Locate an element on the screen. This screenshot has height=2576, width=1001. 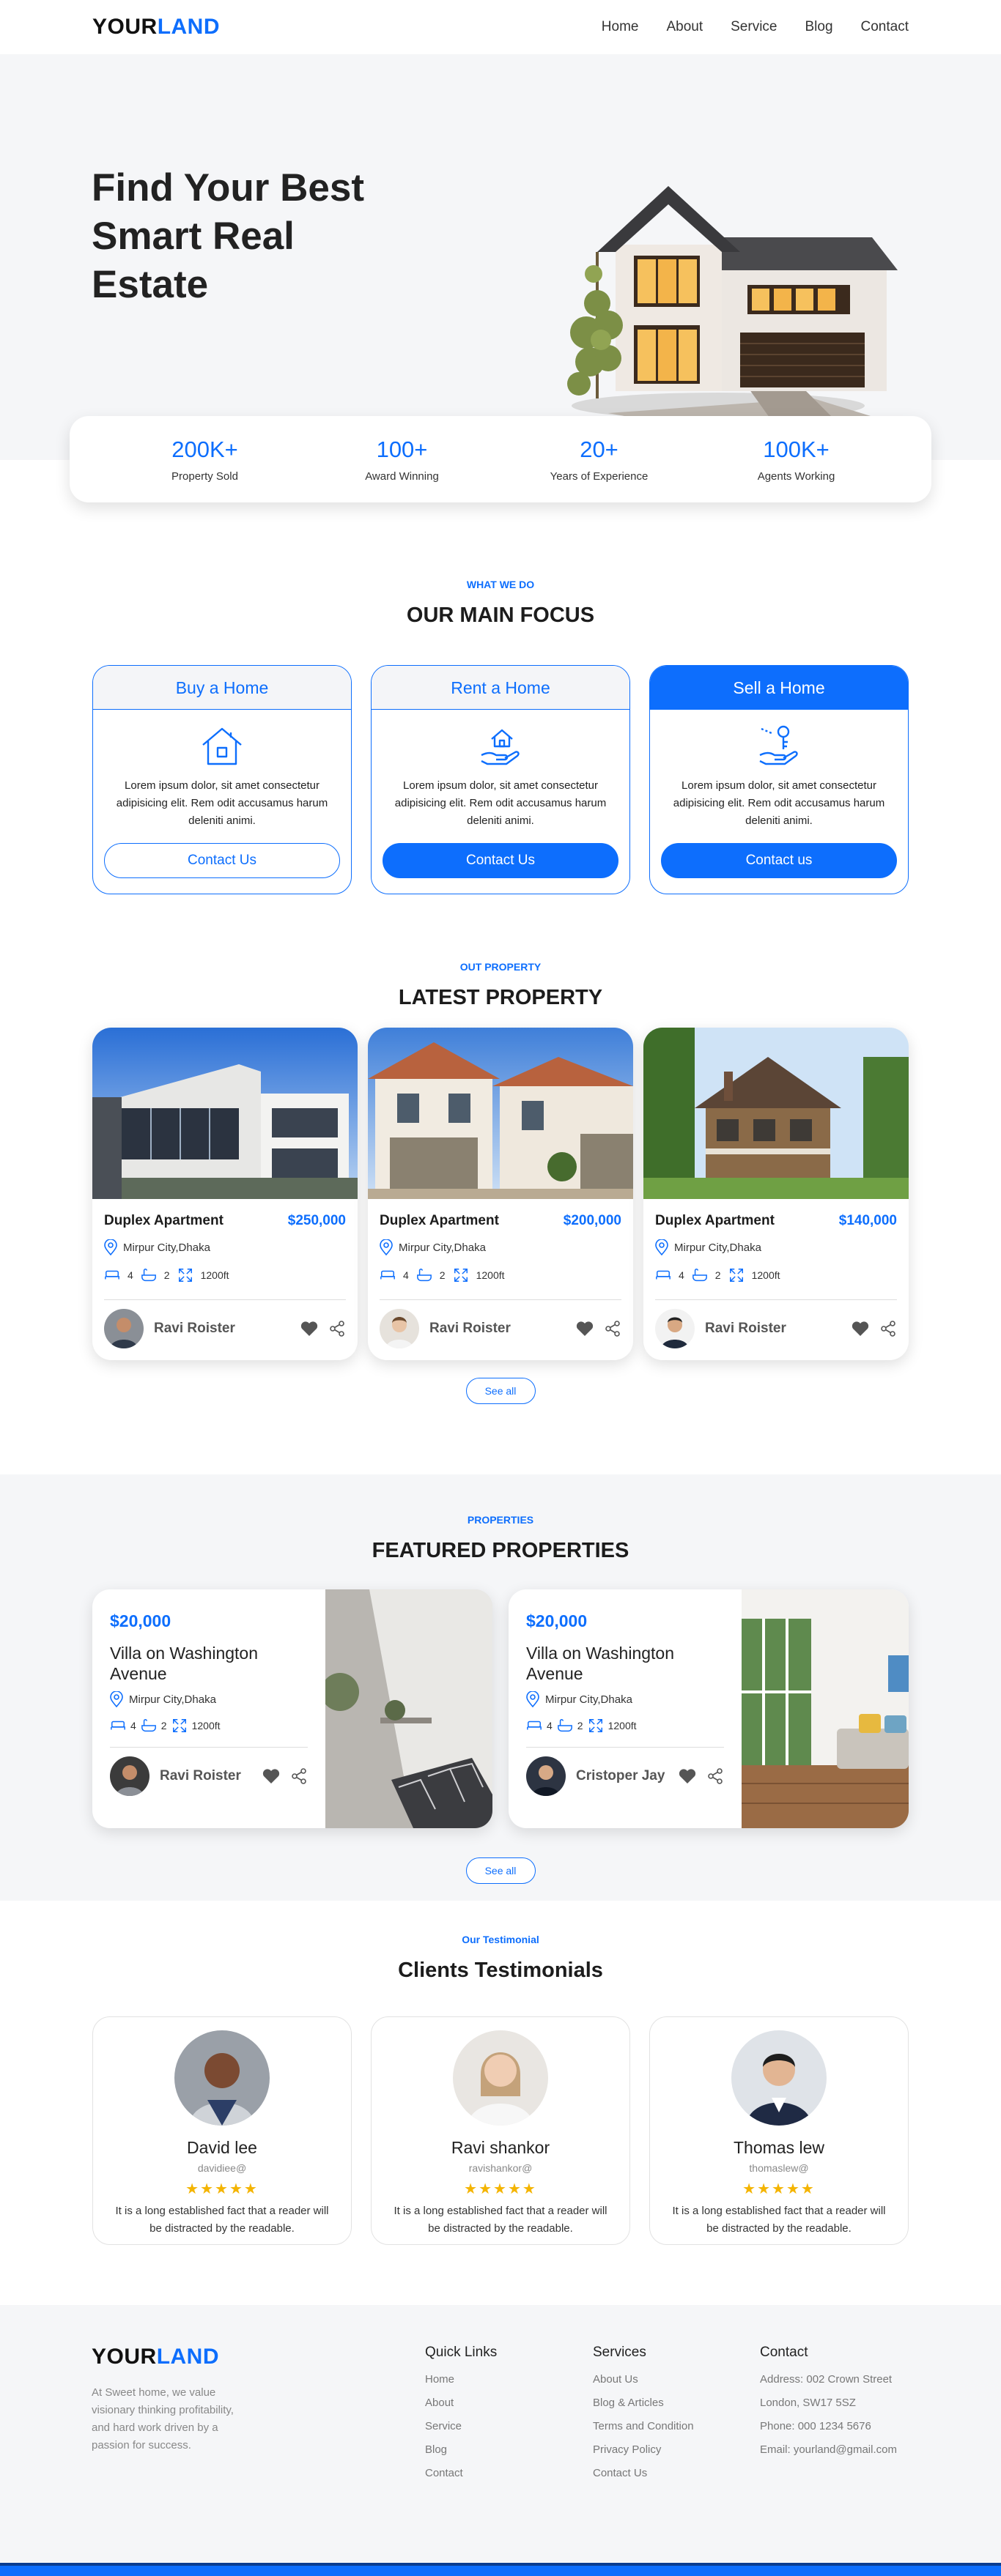
client-handle: ravishankor@ is located at coordinates (500, 2168).